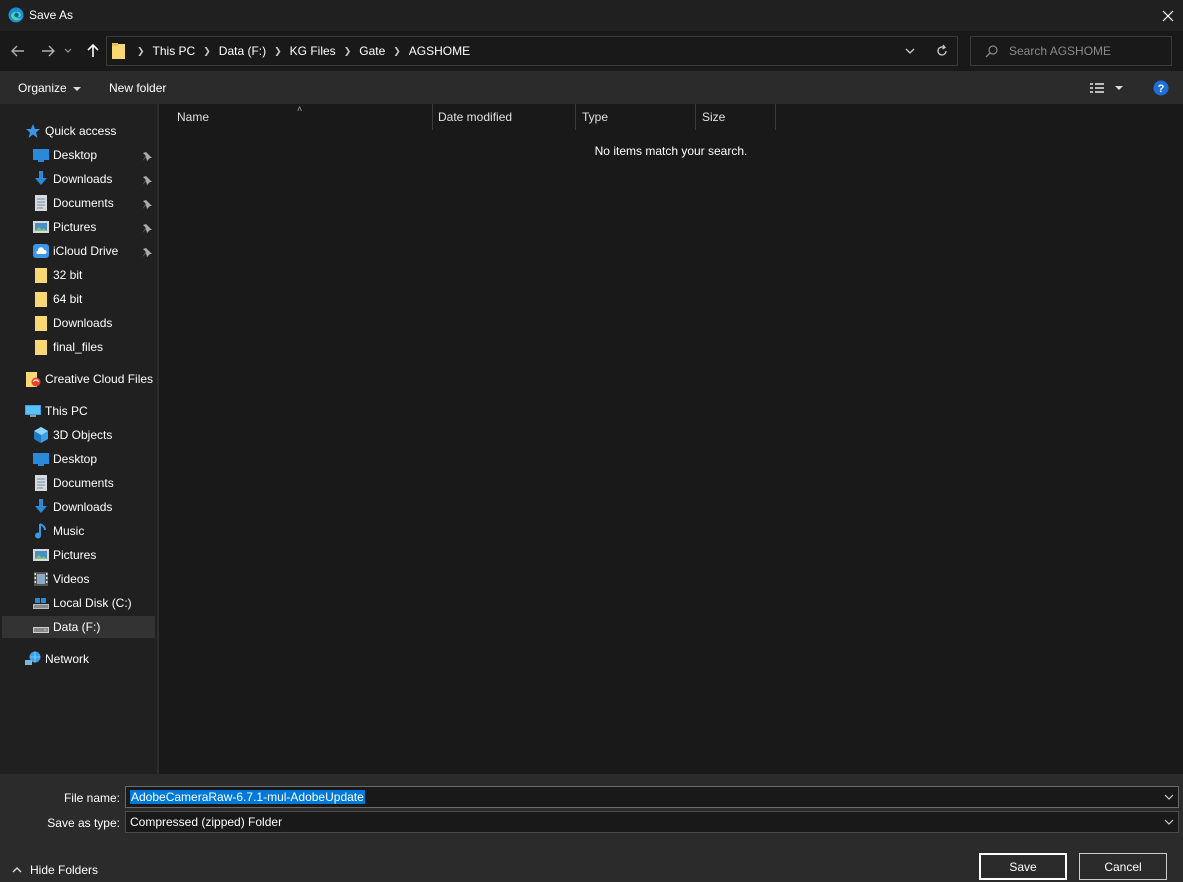 Image resolution: width=1183 pixels, height=882 pixels. I want to click on nav-item-local-disk-c: Local Disk (C:), so click(82, 603).